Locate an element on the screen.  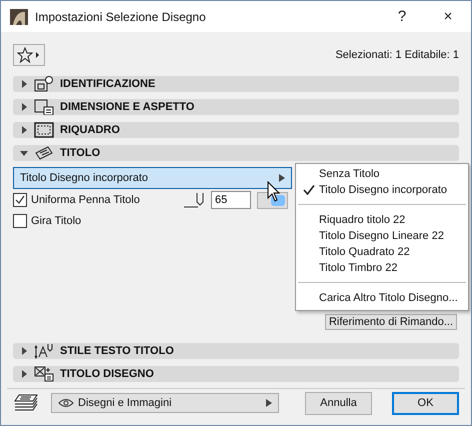
menu-item: Senza Titolo is located at coordinates (382, 174).